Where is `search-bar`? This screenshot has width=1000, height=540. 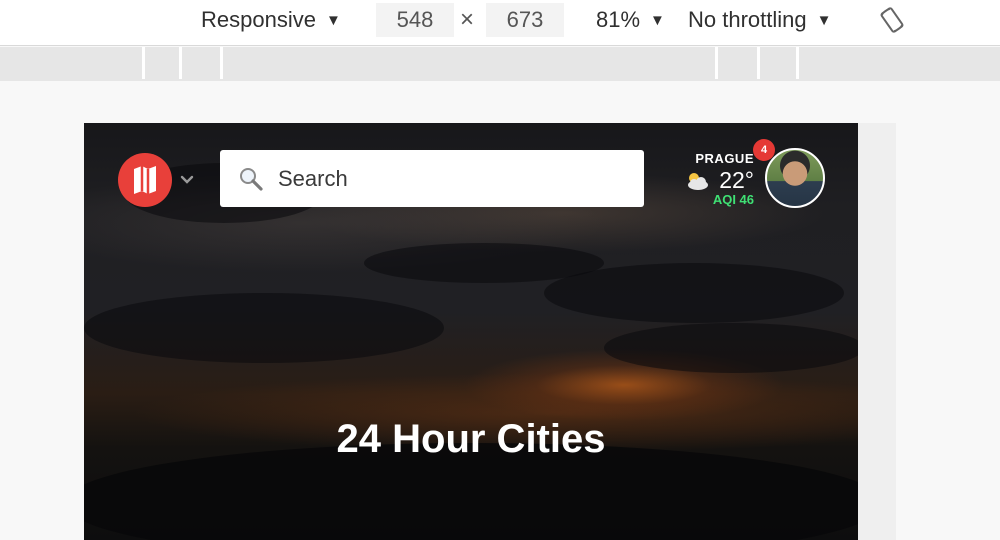
search-bar is located at coordinates (432, 178).